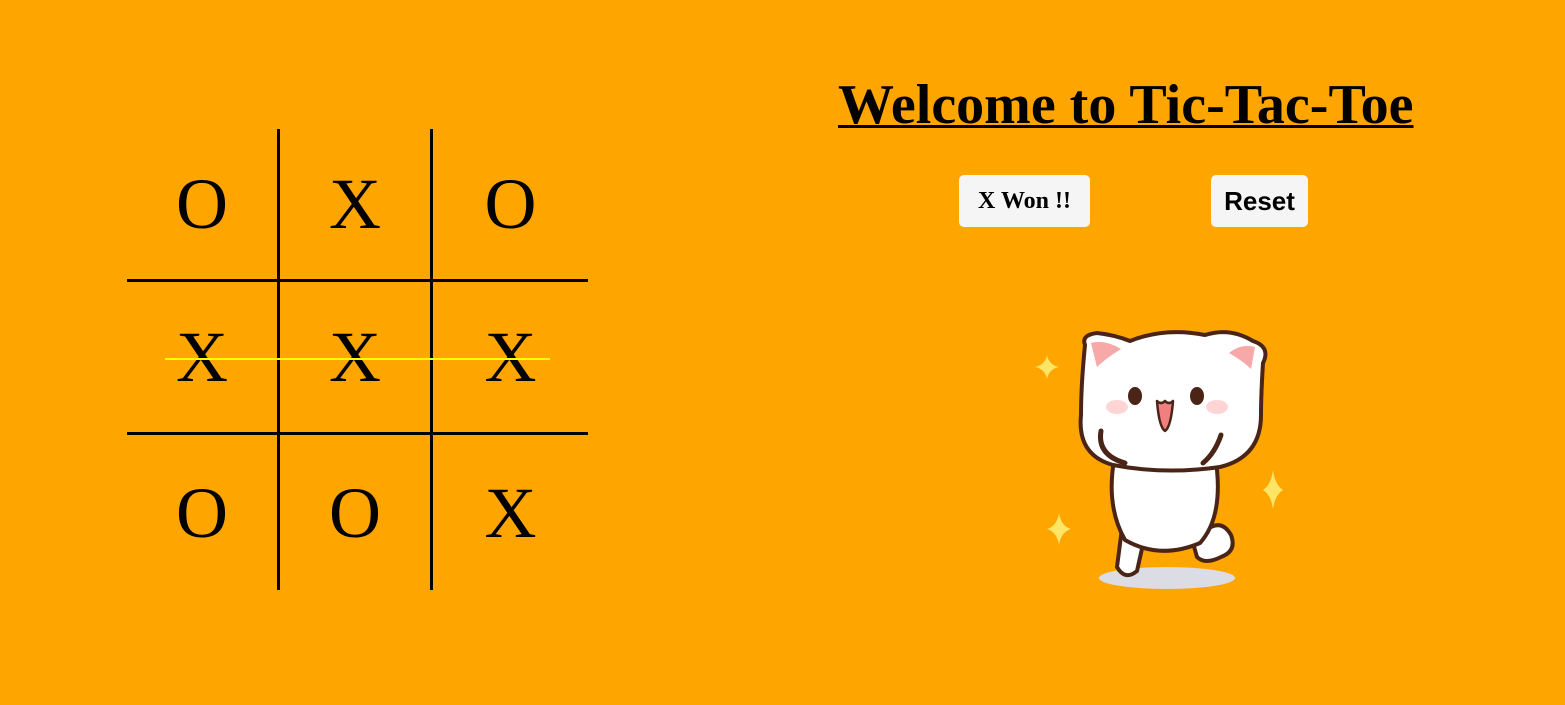  I want to click on board-cell-2-1: O, so click(356, 512).